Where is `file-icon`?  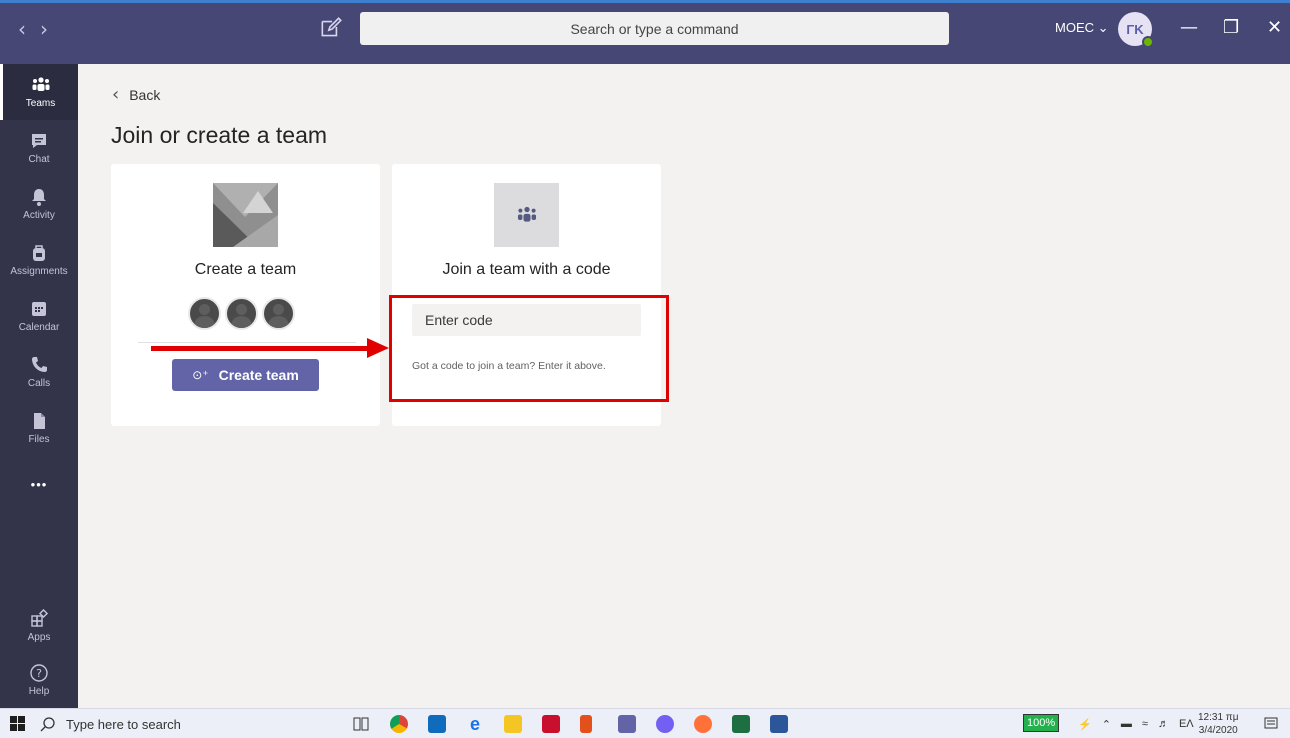 file-icon is located at coordinates (39, 421).